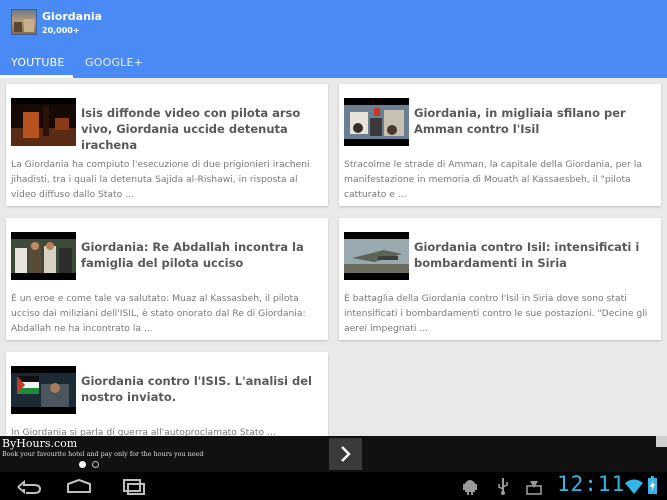 The width and height of the screenshot is (667, 500). Describe the element at coordinates (24, 22) in the screenshot. I see `app-logo-icon` at that location.